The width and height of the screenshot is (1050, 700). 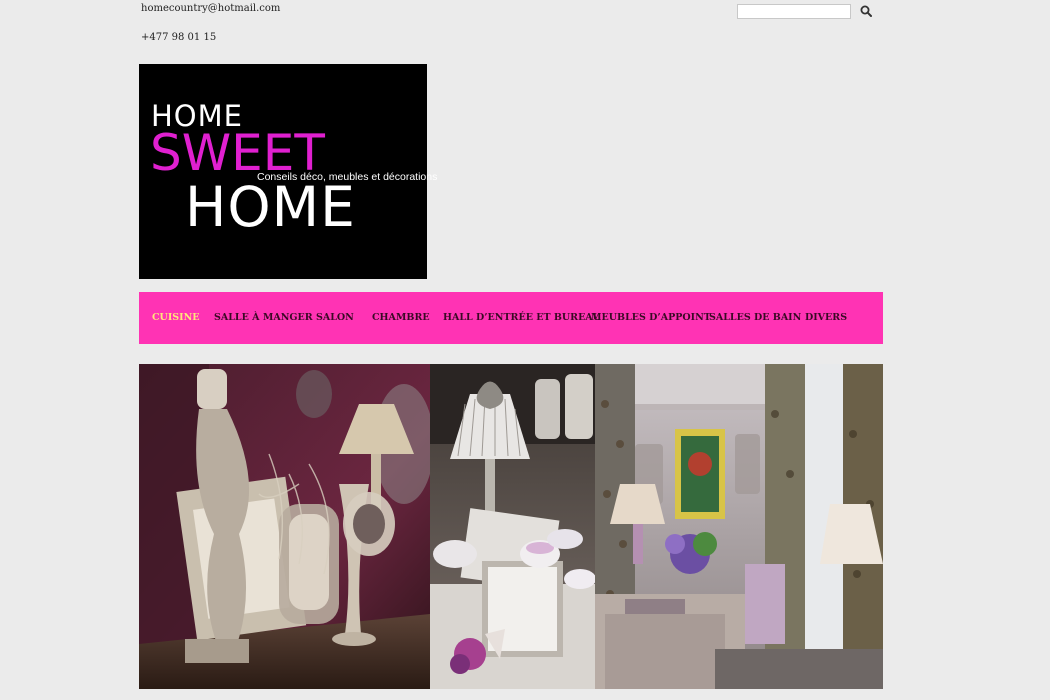 I want to click on nav-item-cuisine: CUISINE, so click(x=176, y=317).